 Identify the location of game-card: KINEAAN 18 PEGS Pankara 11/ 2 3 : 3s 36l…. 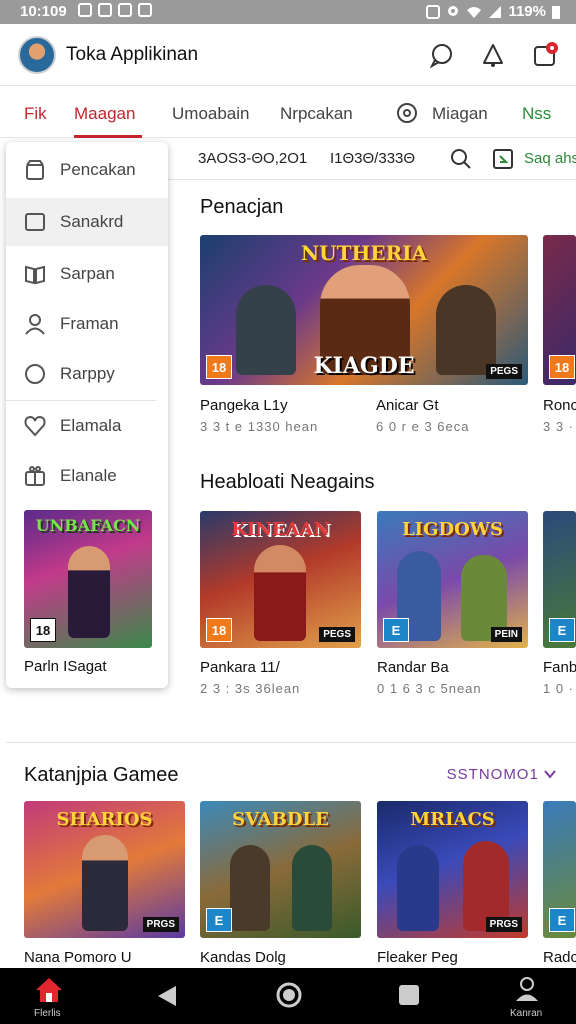
(280, 606).